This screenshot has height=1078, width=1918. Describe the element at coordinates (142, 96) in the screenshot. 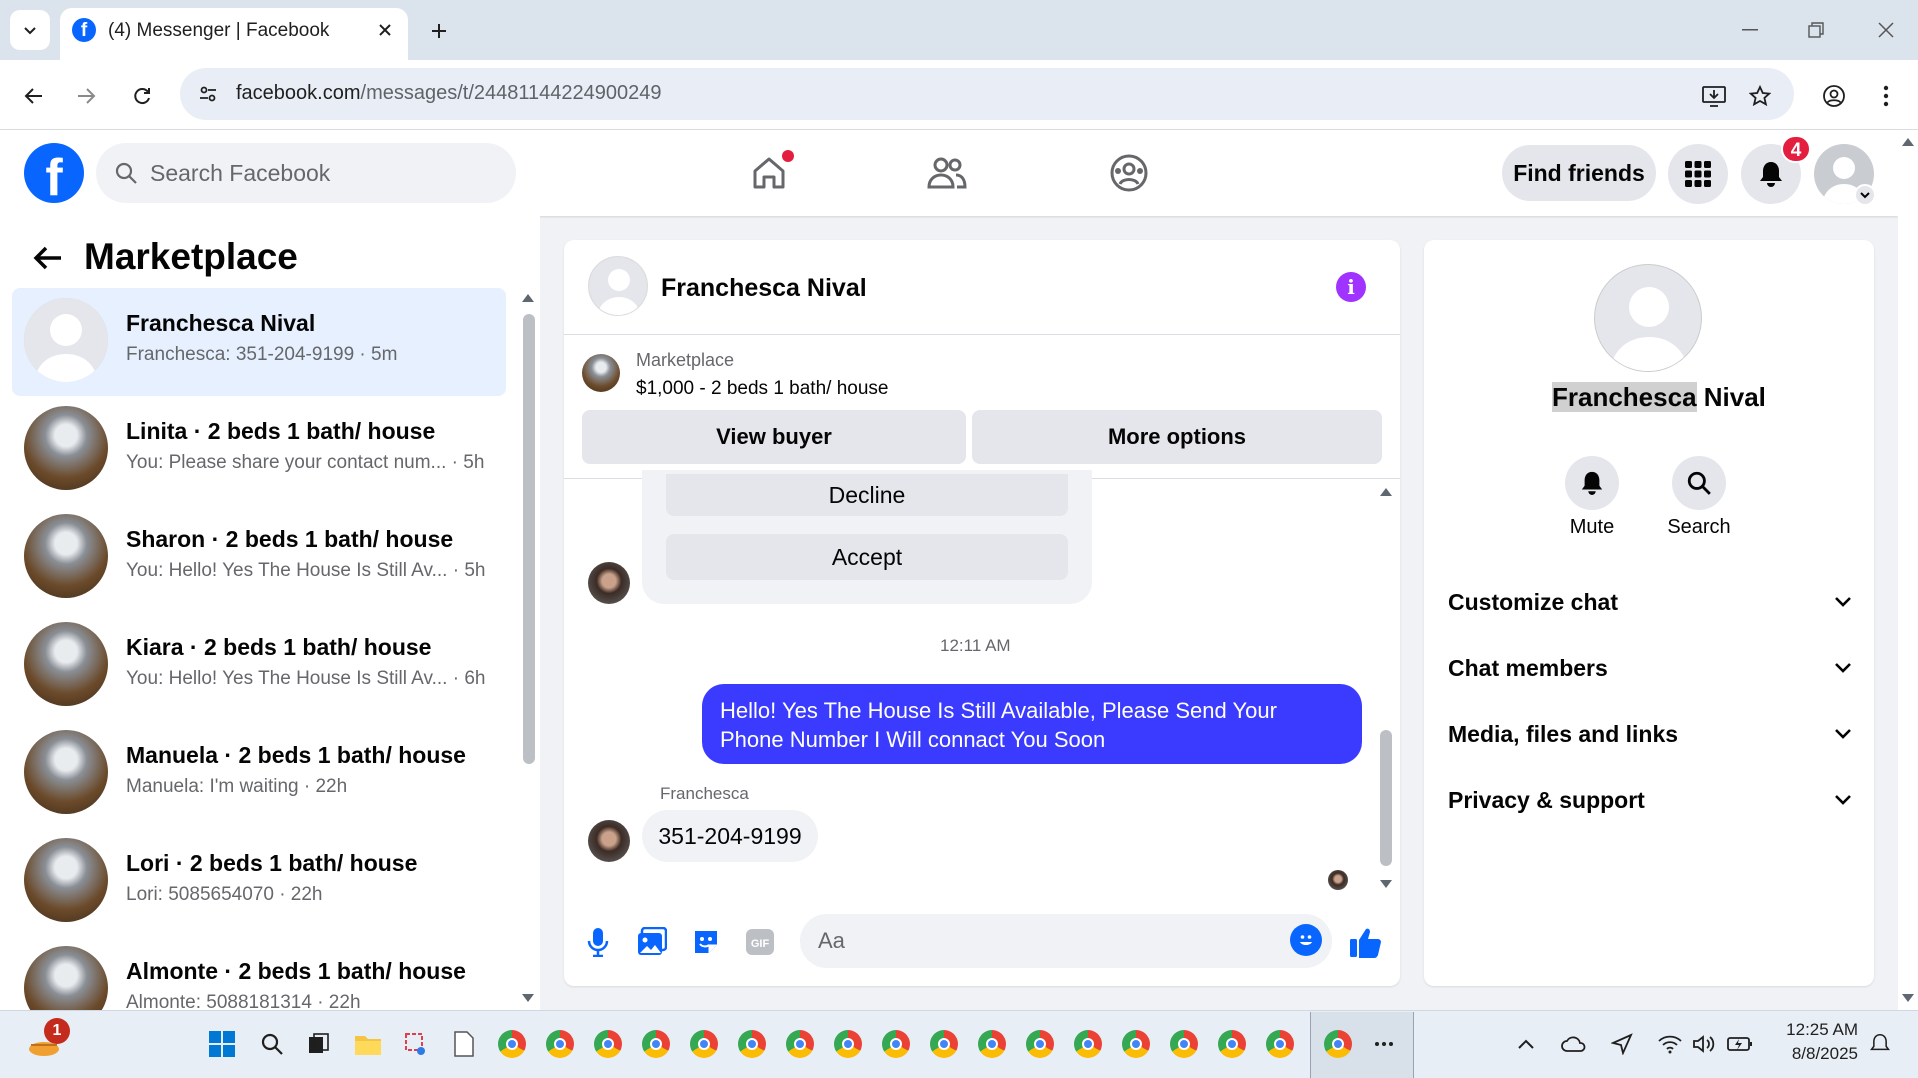

I see `reload-button` at that location.